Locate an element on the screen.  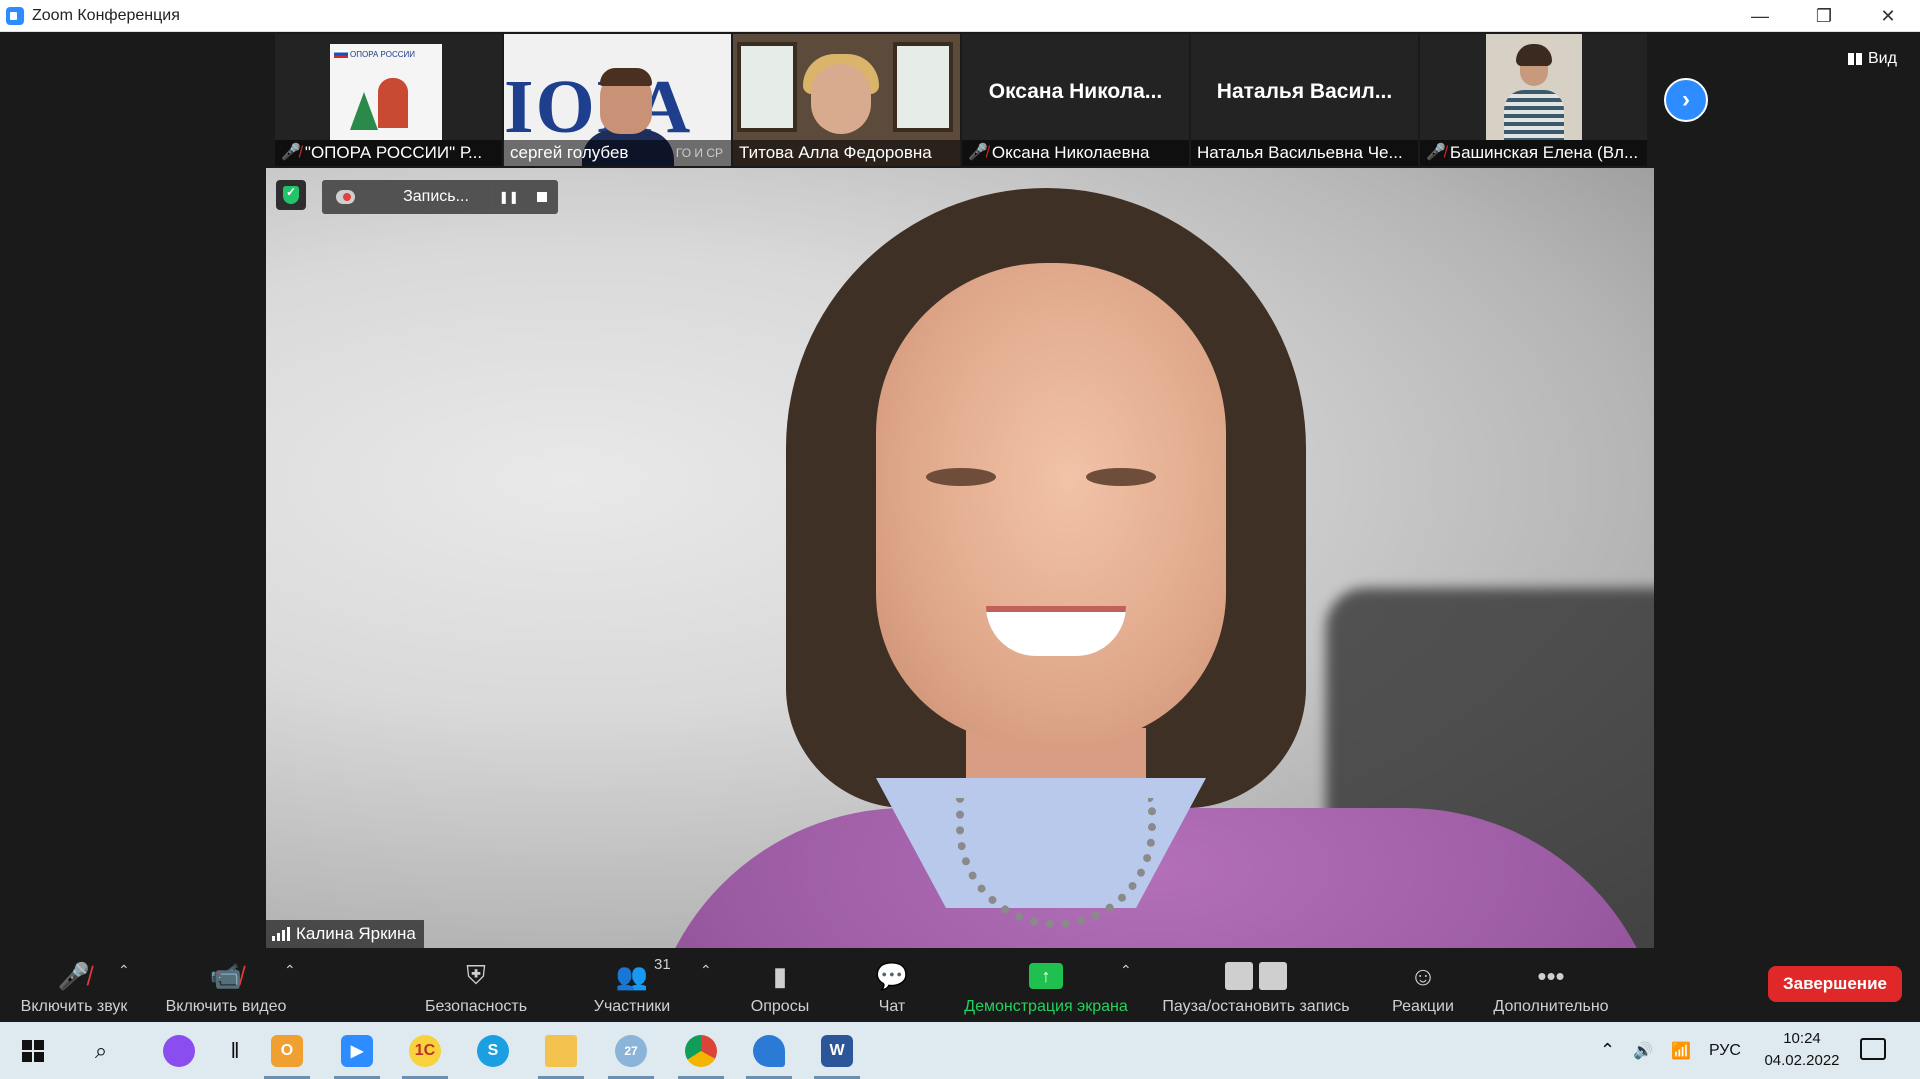
church-shape is located at coordinates (393, 103).